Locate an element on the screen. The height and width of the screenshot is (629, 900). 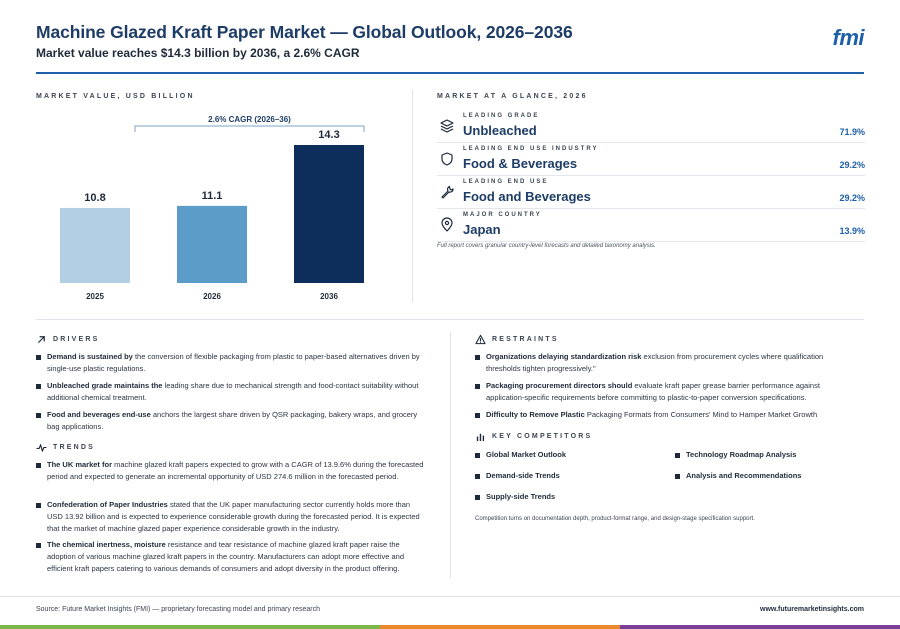
restraints-heading: RESTRAINTS is located at coordinates (517, 339).